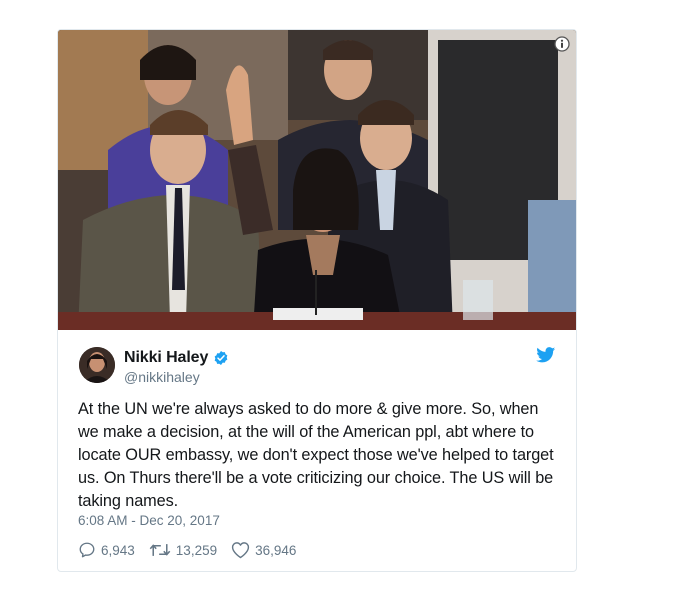  Describe the element at coordinates (240, 550) in the screenshot. I see `heart-icon` at that location.